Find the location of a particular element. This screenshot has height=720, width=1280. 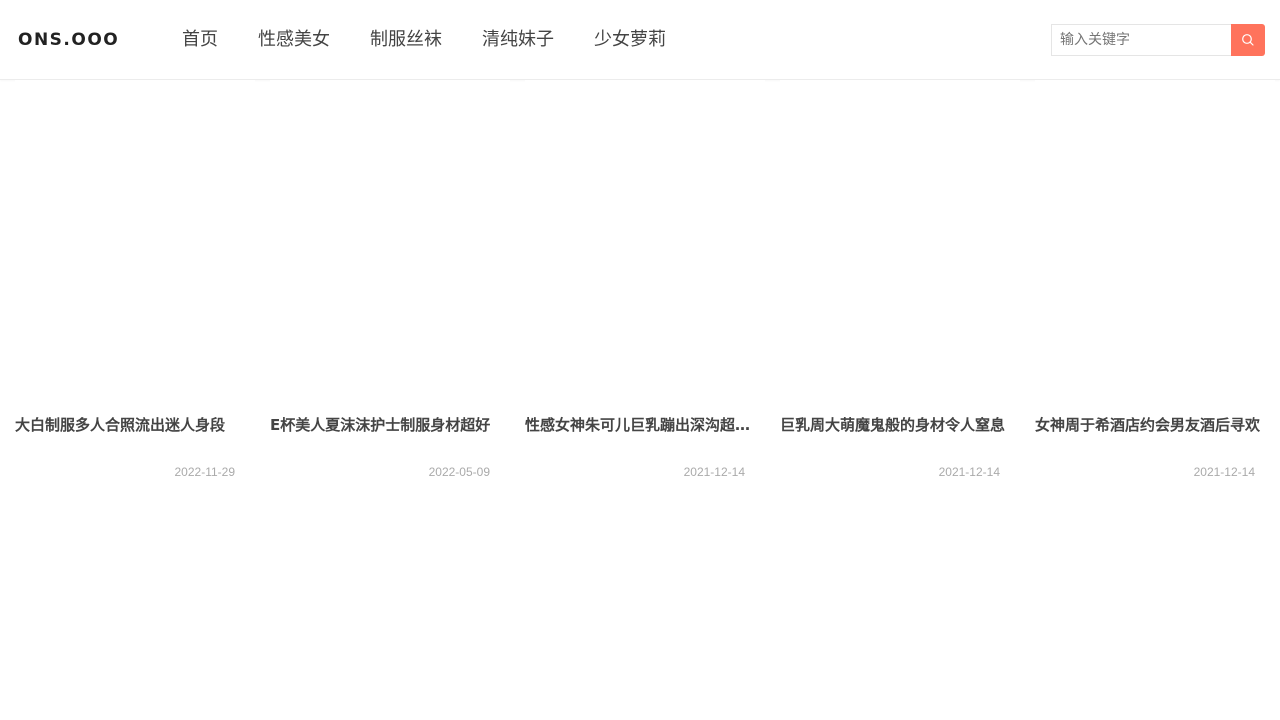

nav-item-young-girls: 少女萝莉 is located at coordinates (630, 40).